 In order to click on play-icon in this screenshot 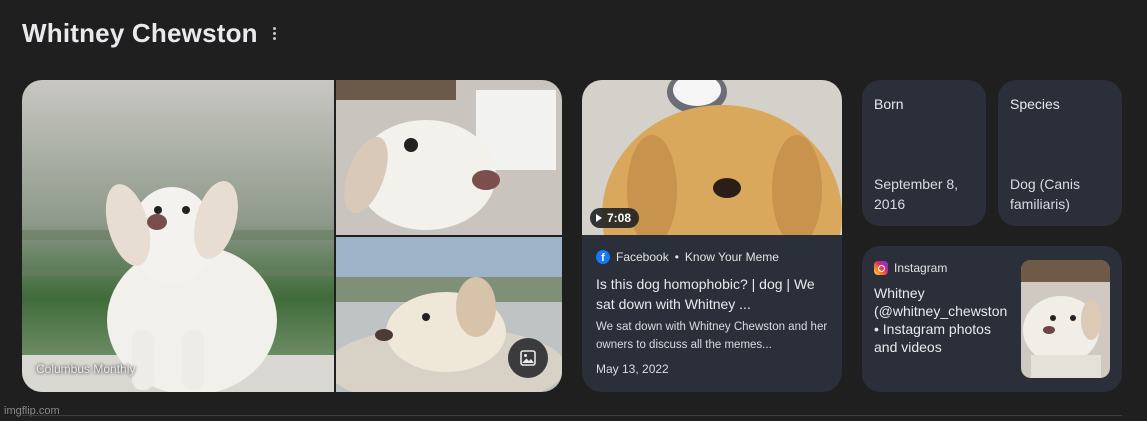, I will do `click(599, 218)`.